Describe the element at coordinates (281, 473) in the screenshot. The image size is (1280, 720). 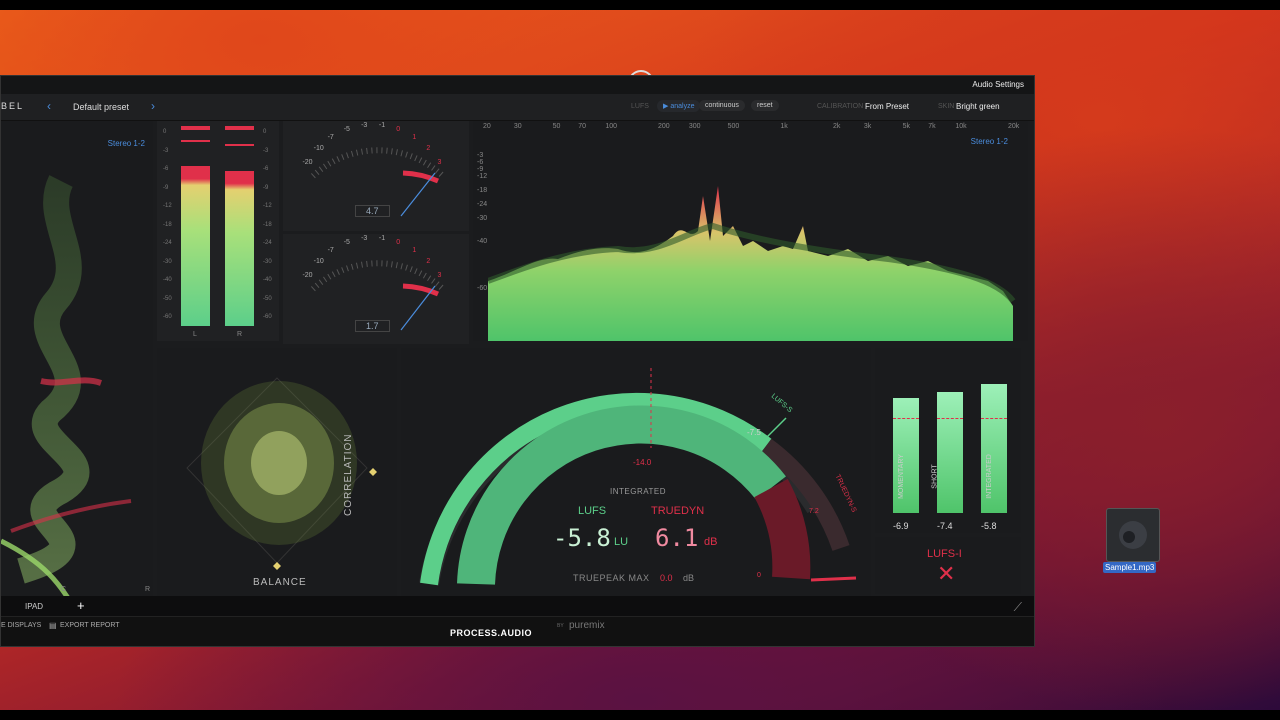
I see `lissajous-plot` at that location.